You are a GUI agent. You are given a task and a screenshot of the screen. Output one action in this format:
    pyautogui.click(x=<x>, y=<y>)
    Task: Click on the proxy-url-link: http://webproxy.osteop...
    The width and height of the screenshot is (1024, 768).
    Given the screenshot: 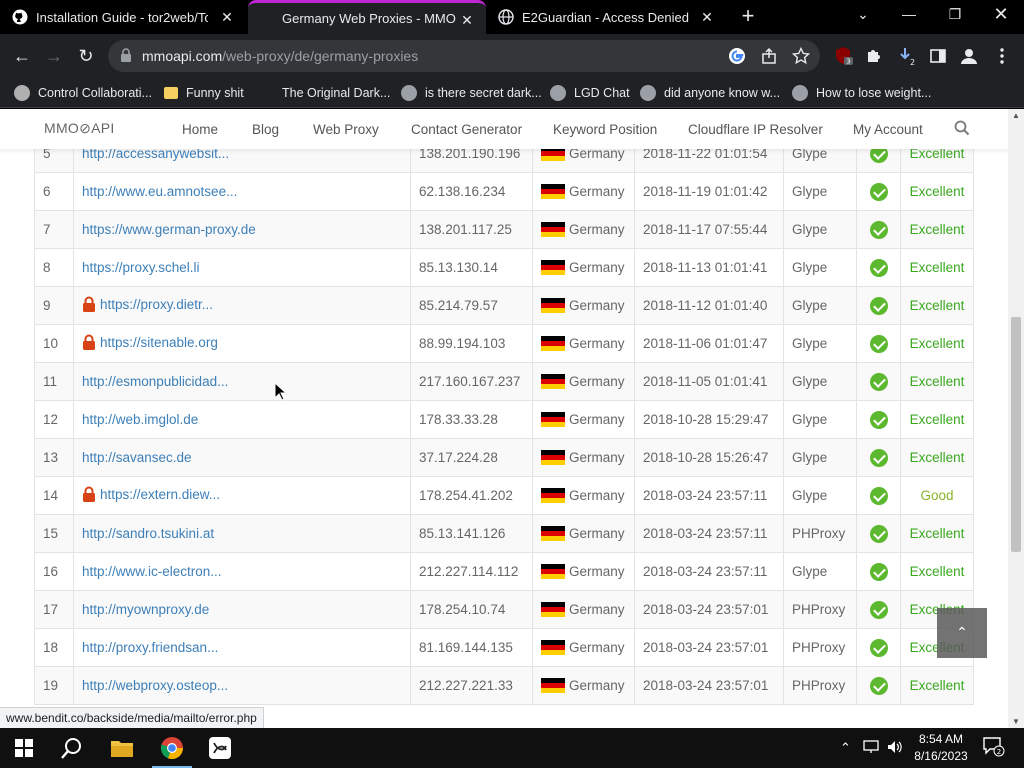 What is the action you would take?
    pyautogui.click(x=155, y=685)
    